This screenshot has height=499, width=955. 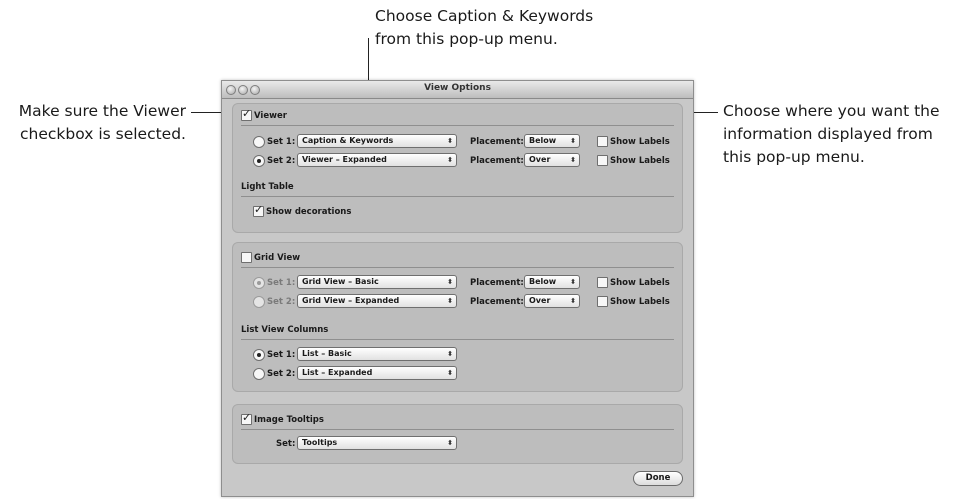 I want to click on image-tooltips-group: Image Tooltips Set: Tooltips ⬍, so click(x=457, y=434).